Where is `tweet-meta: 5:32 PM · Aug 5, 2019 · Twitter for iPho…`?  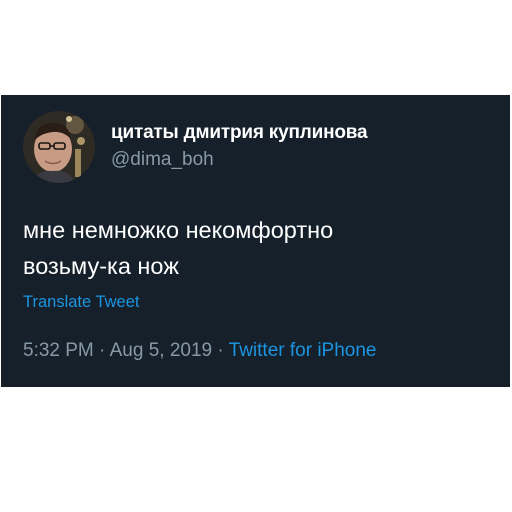 tweet-meta: 5:32 PM · Aug 5, 2019 · Twitter for iPho… is located at coordinates (199, 351).